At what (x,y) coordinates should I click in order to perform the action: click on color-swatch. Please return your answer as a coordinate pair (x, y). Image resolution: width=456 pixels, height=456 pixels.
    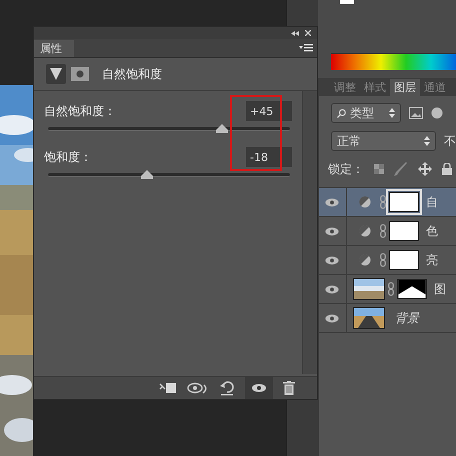
    Looking at the image, I should click on (347, 2).